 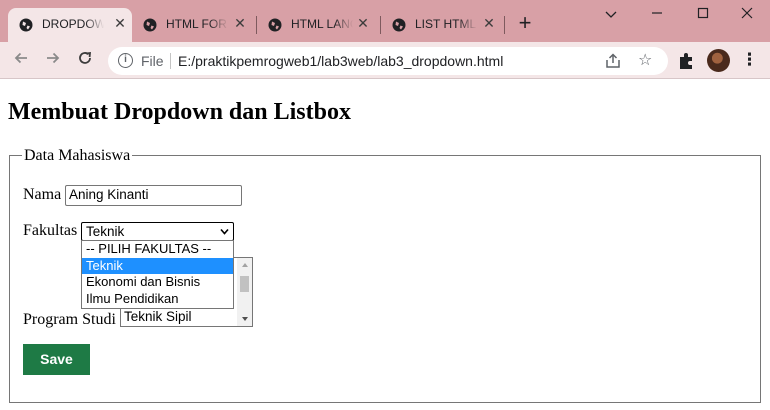 What do you see at coordinates (613, 61) in the screenshot?
I see `share-icon` at bounding box center [613, 61].